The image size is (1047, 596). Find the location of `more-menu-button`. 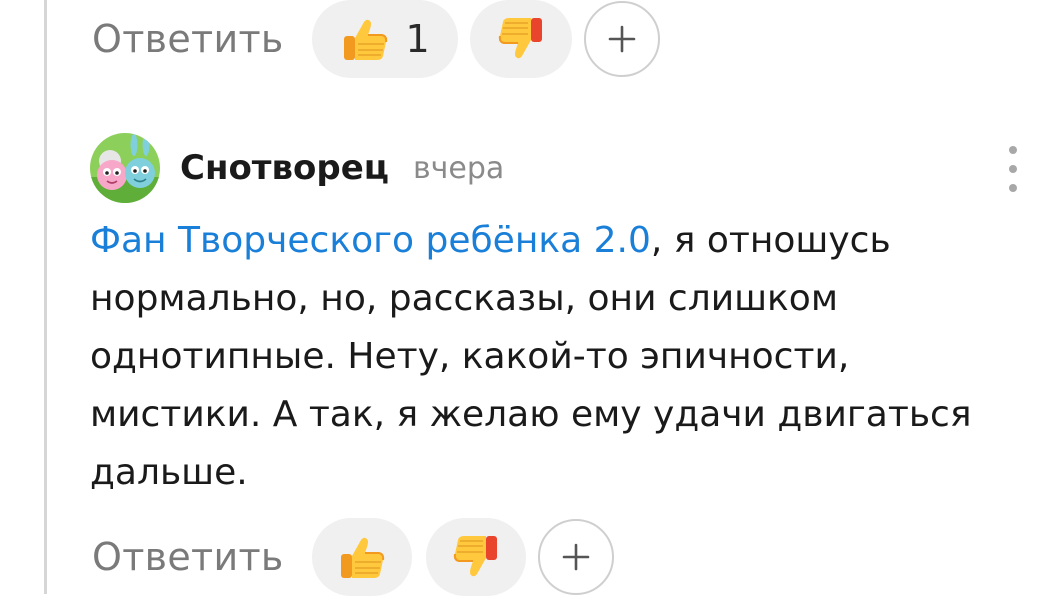

more-menu-button is located at coordinates (1013, 169).